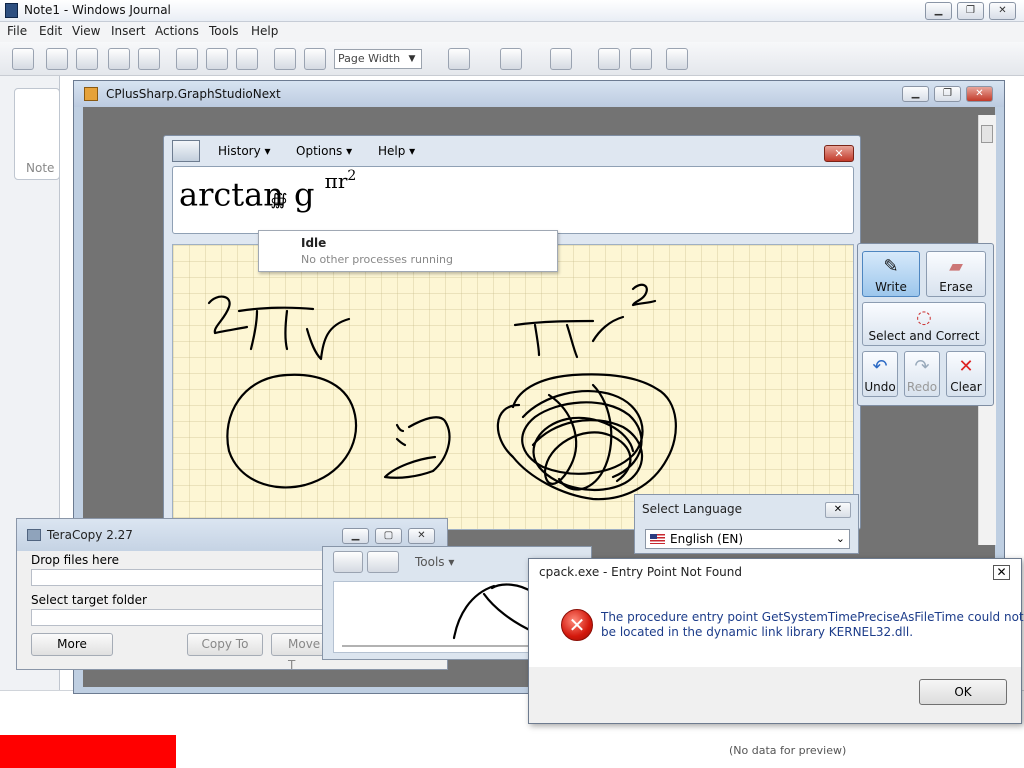  Describe the element at coordinates (17, 31) in the screenshot. I see `menu-file: File` at that location.